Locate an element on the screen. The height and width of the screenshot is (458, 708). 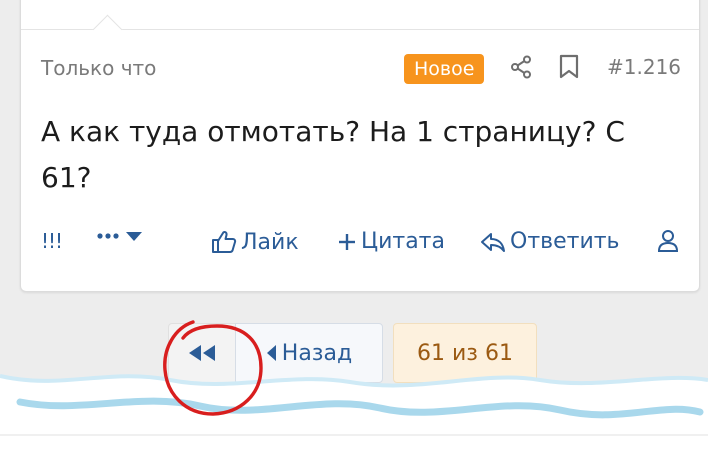
more-options-button is located at coordinates (120, 236).